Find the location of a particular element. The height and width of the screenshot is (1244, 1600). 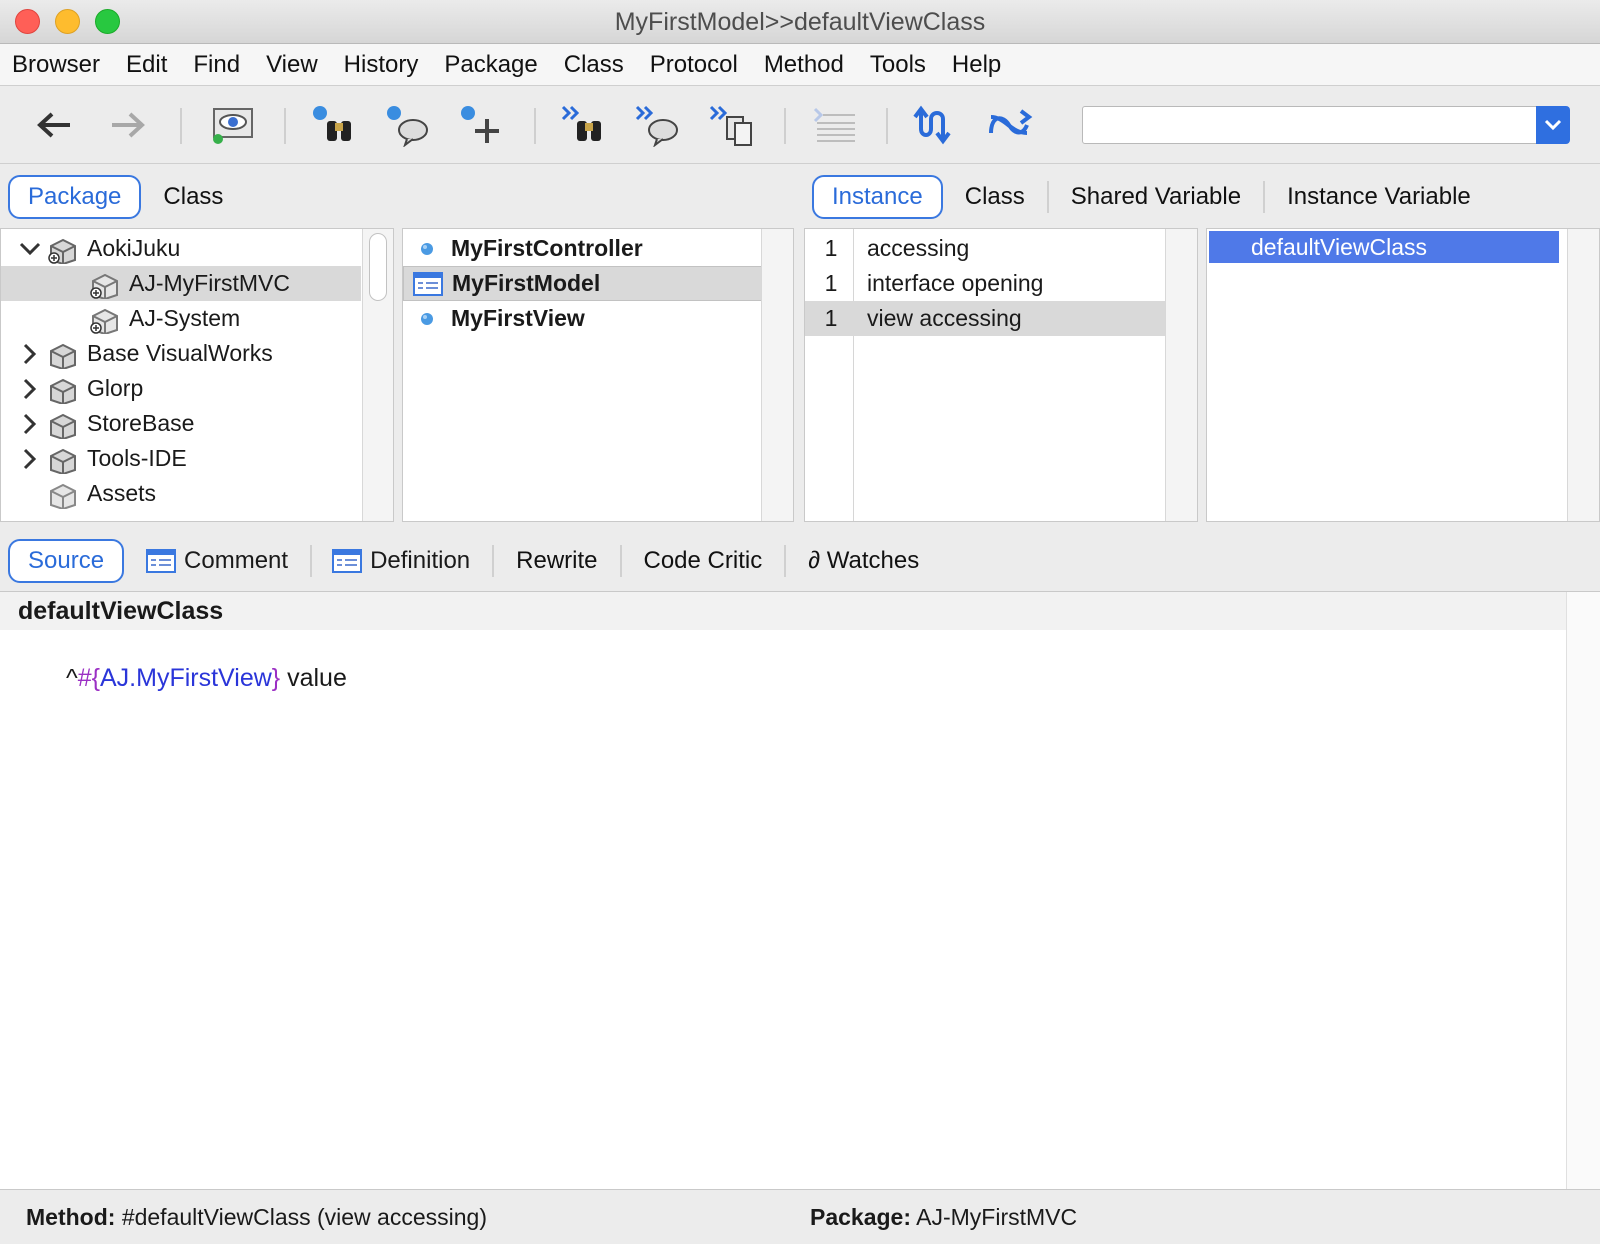

find-references-button is located at coordinates (658, 125).